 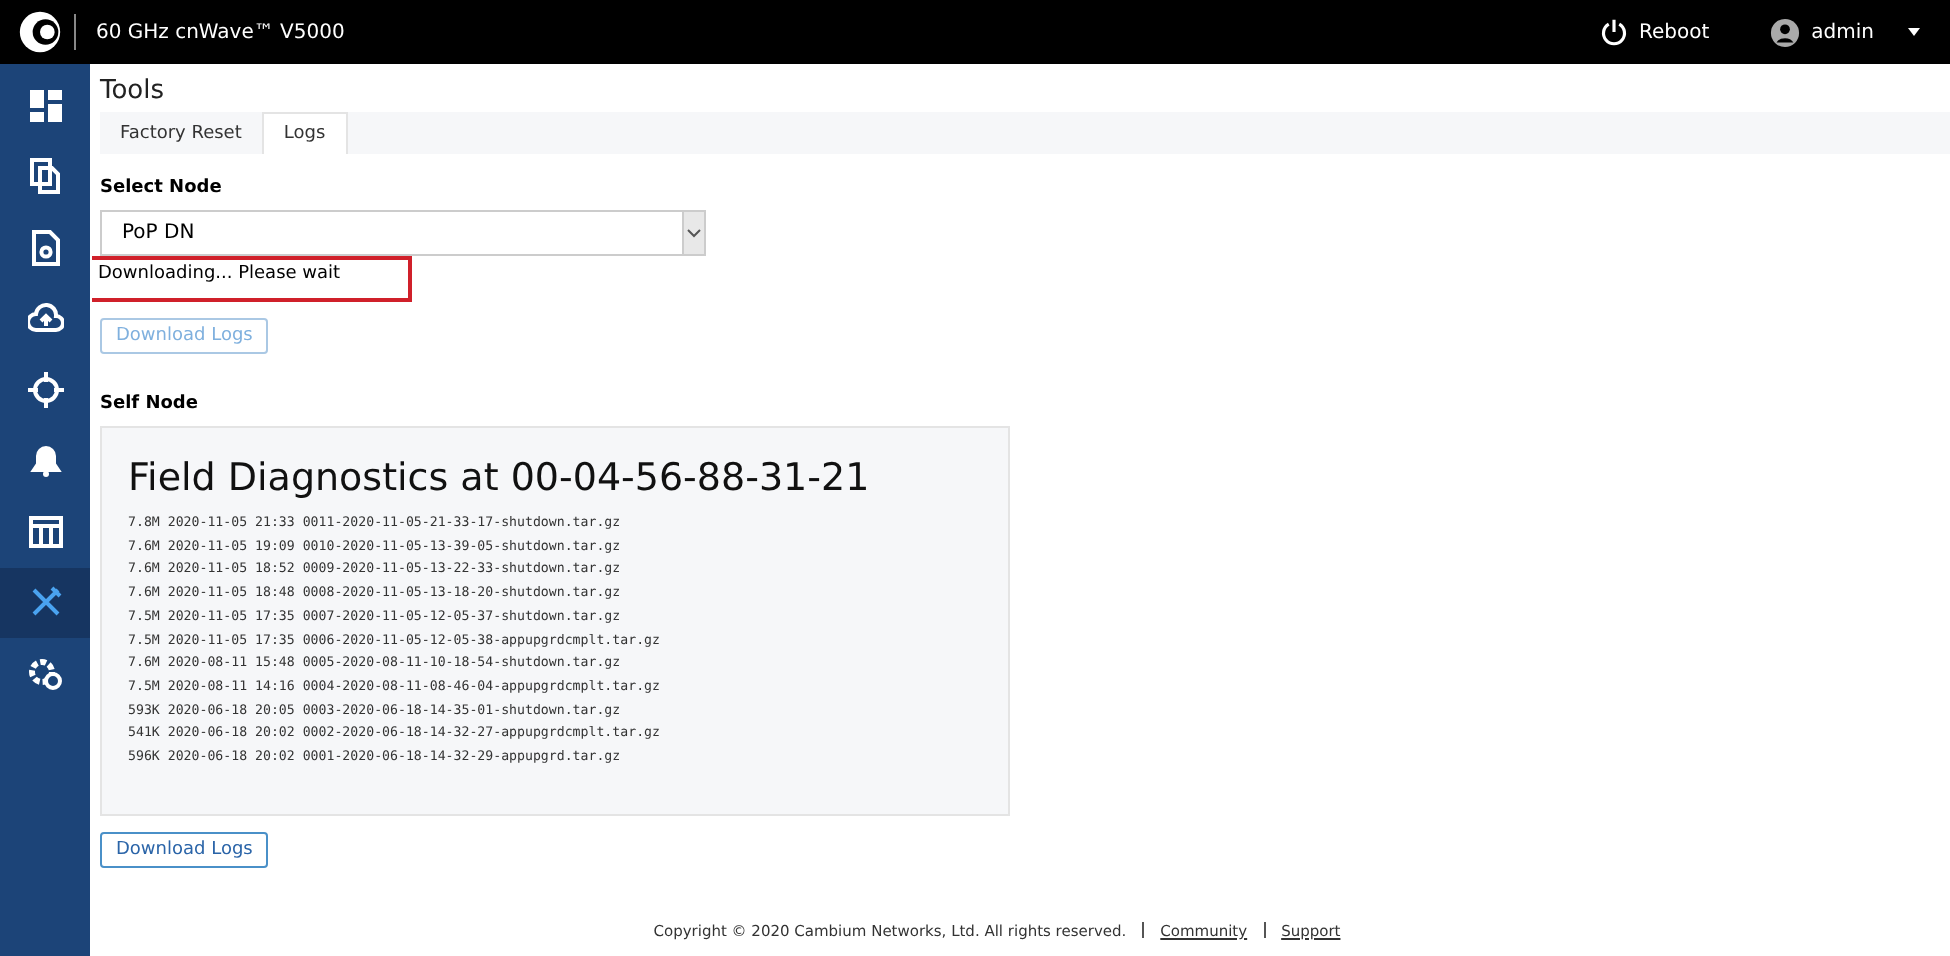 I want to click on tools-icon, so click(x=45, y=602).